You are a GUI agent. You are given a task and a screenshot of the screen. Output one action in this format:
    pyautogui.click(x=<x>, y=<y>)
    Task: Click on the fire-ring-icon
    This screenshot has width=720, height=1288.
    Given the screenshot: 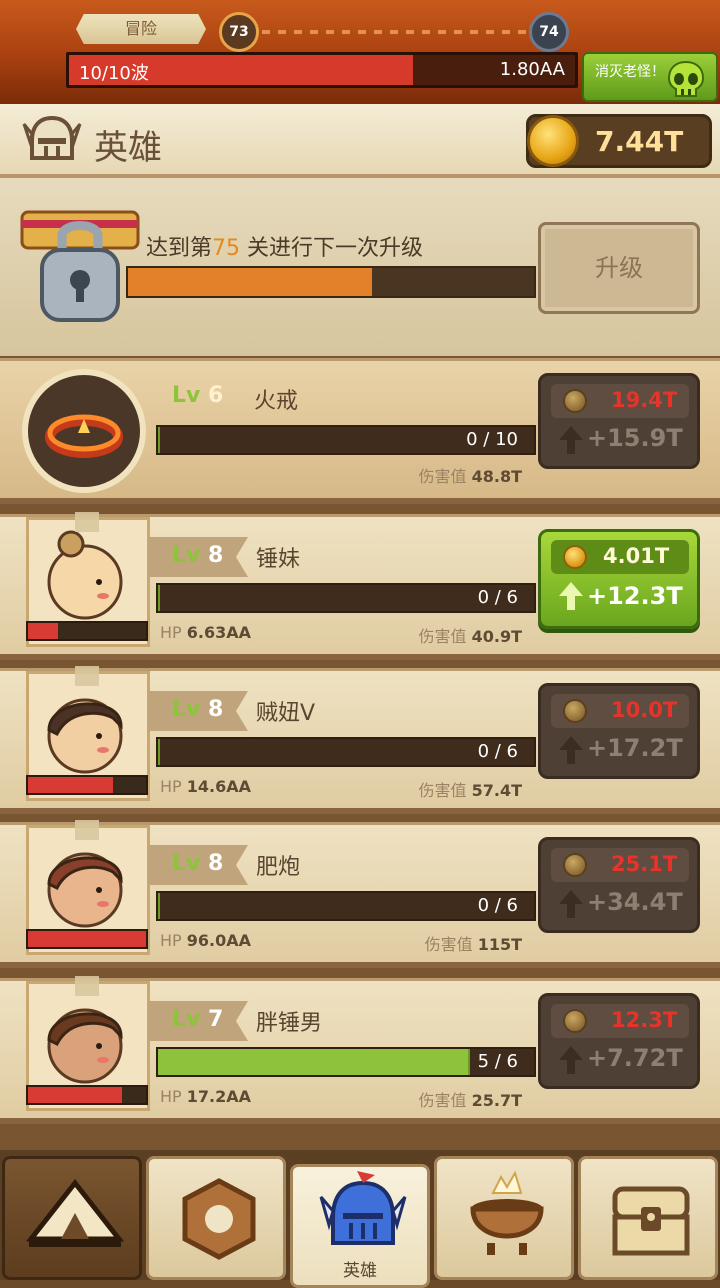 What is the action you would take?
    pyautogui.click(x=84, y=431)
    